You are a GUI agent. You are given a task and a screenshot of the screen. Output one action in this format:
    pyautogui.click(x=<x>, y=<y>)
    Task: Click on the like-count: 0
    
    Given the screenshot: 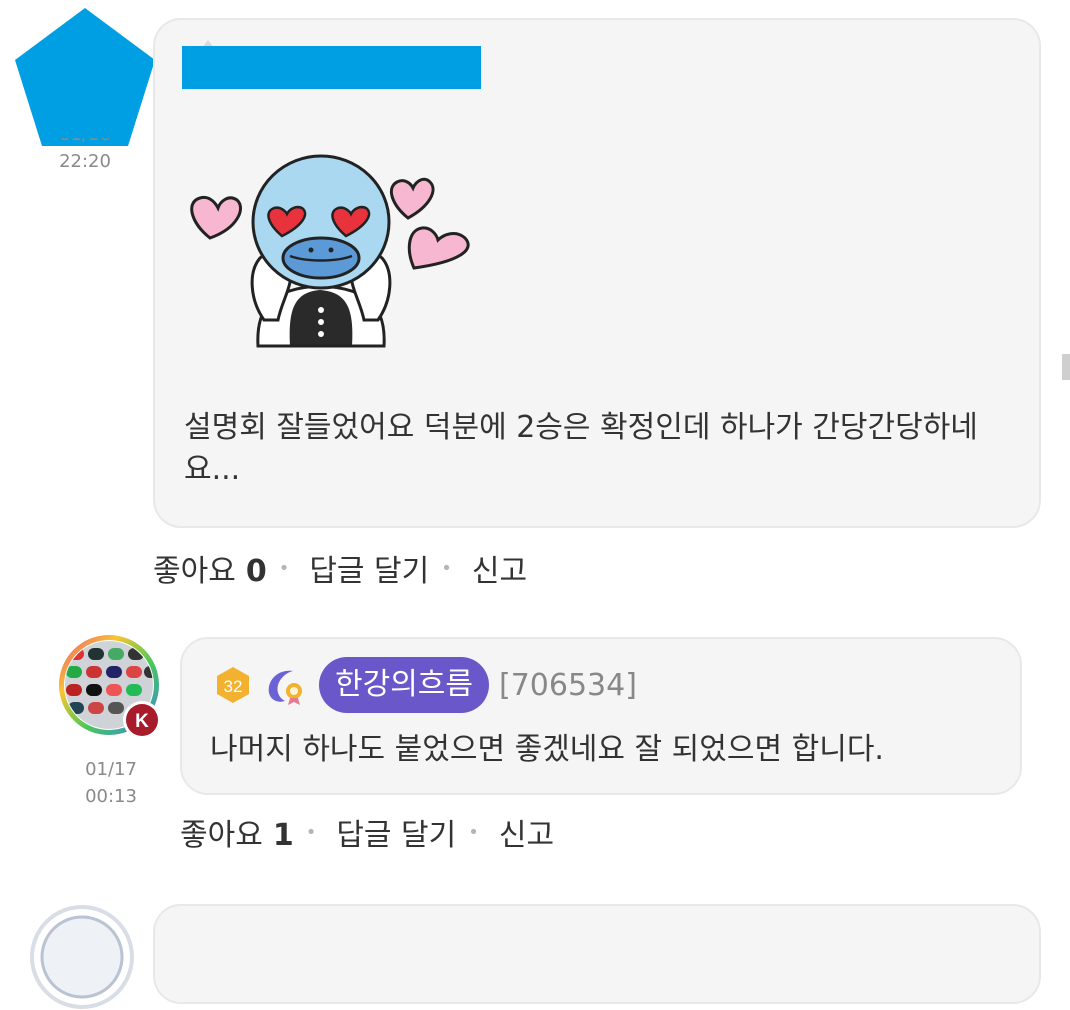 What is the action you would take?
    pyautogui.click(x=256, y=571)
    